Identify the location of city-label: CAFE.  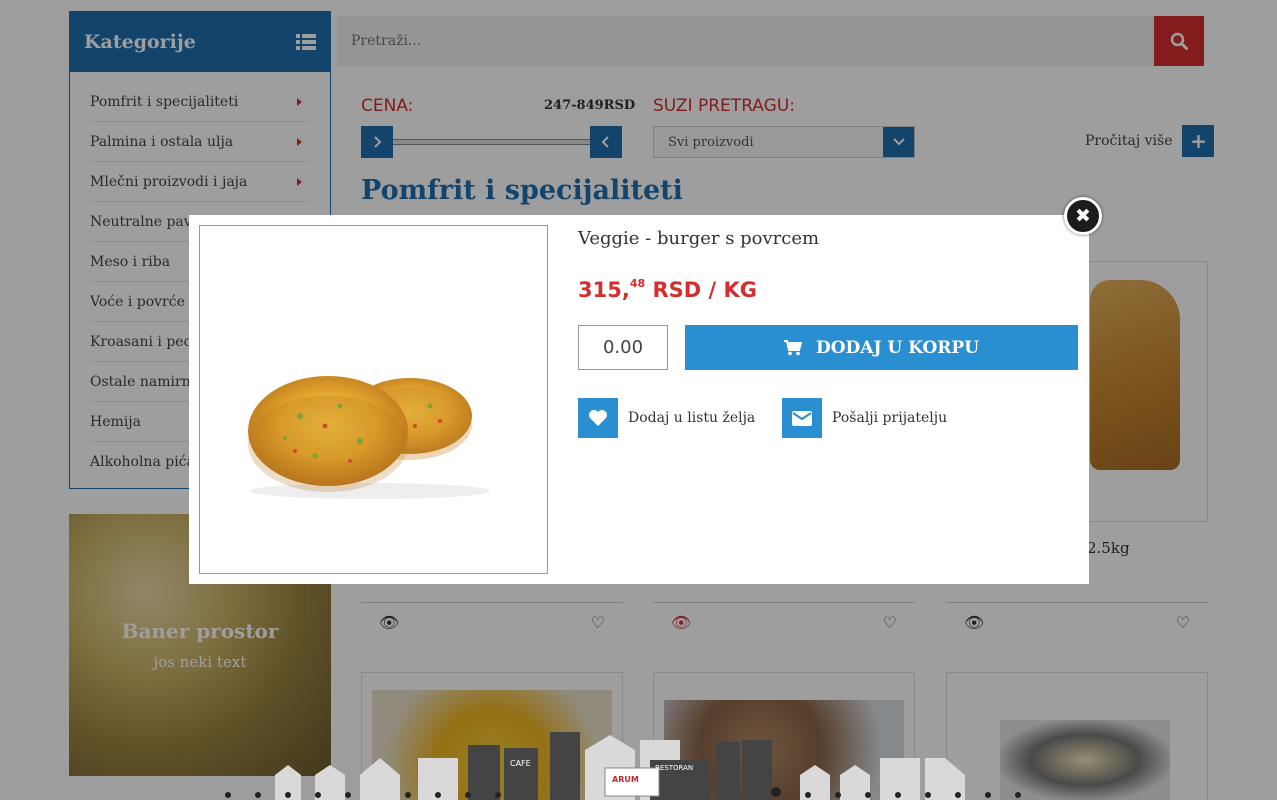
(520, 763).